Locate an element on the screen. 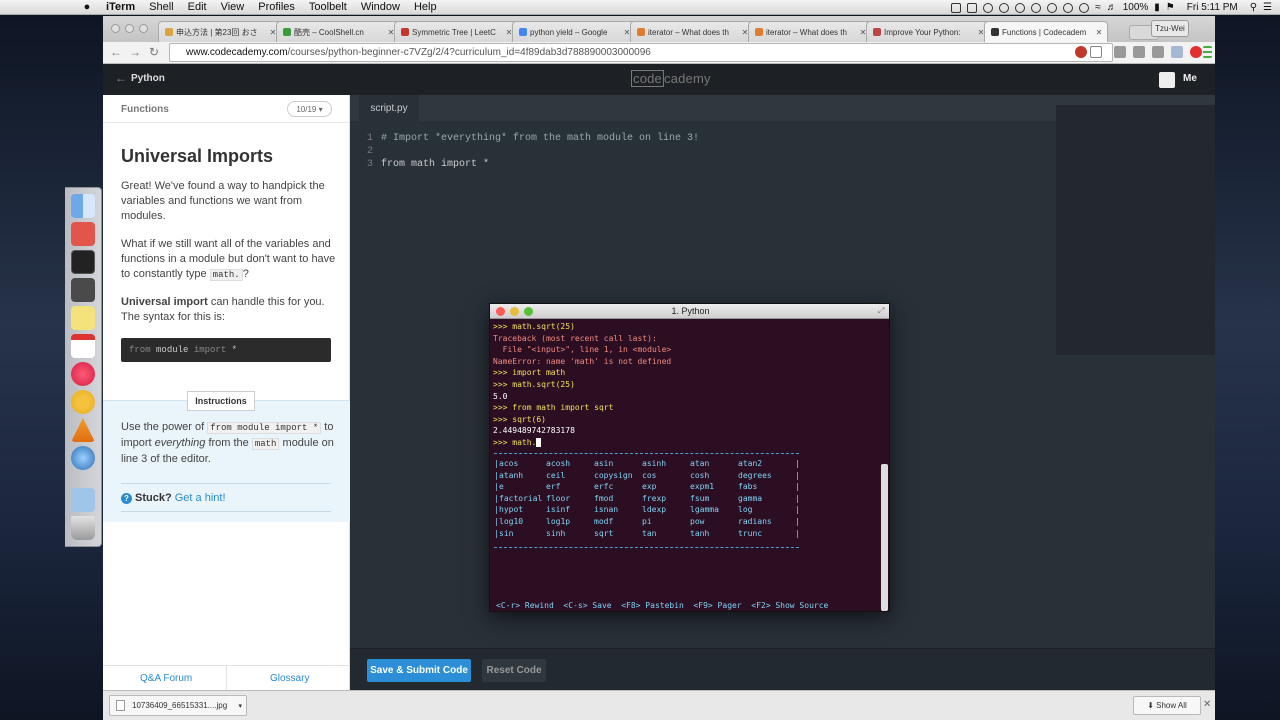 This screenshot has height=720, width=1280. zoom-button is located at coordinates (528, 311).